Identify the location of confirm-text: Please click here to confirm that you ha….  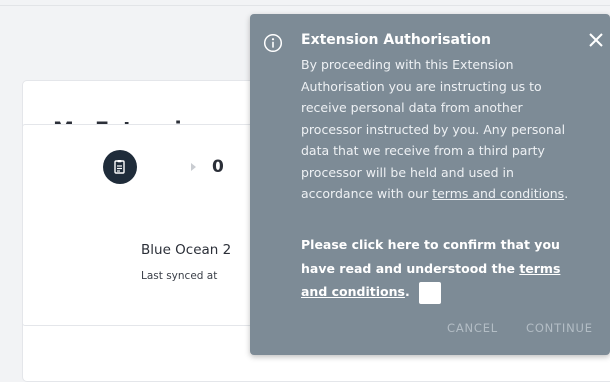
(446, 268).